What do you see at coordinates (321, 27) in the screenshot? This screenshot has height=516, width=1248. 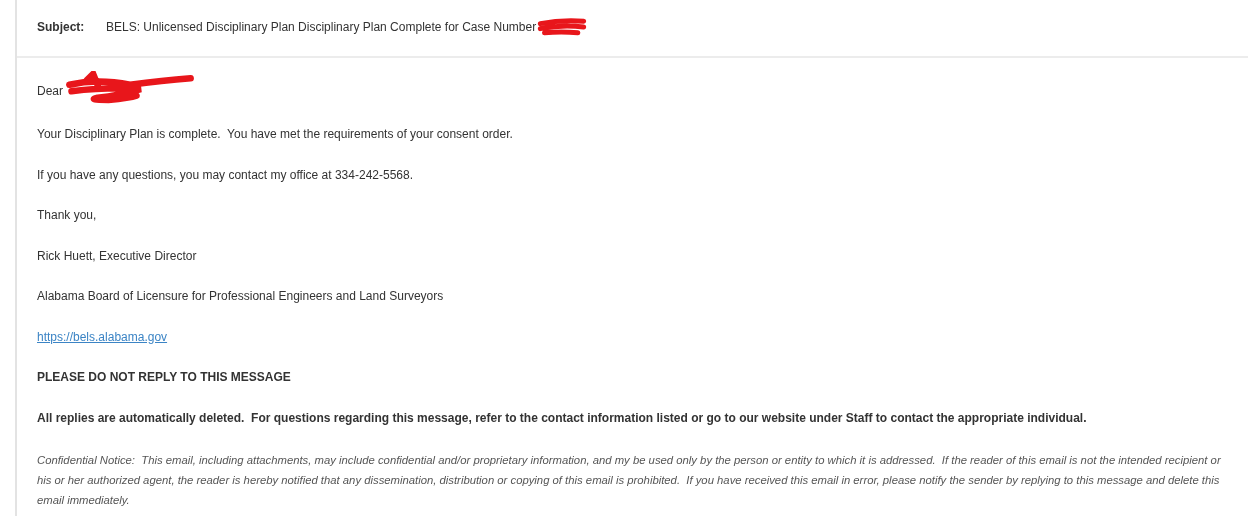 I see `subject-text: BELS: Unlicensed Disciplinary Plan Disciplinary Plan Complete for Case Number` at bounding box center [321, 27].